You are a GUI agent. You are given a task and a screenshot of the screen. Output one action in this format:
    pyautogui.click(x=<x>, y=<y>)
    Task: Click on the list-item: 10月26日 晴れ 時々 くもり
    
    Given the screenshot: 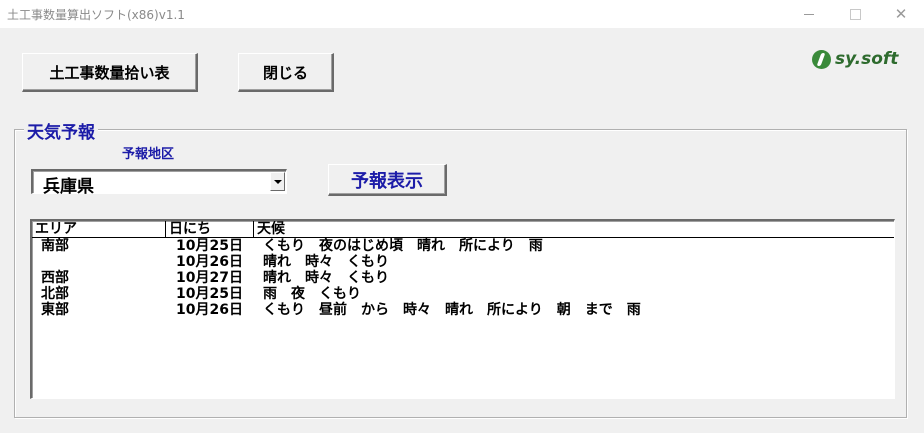 What is the action you would take?
    pyautogui.click(x=463, y=262)
    